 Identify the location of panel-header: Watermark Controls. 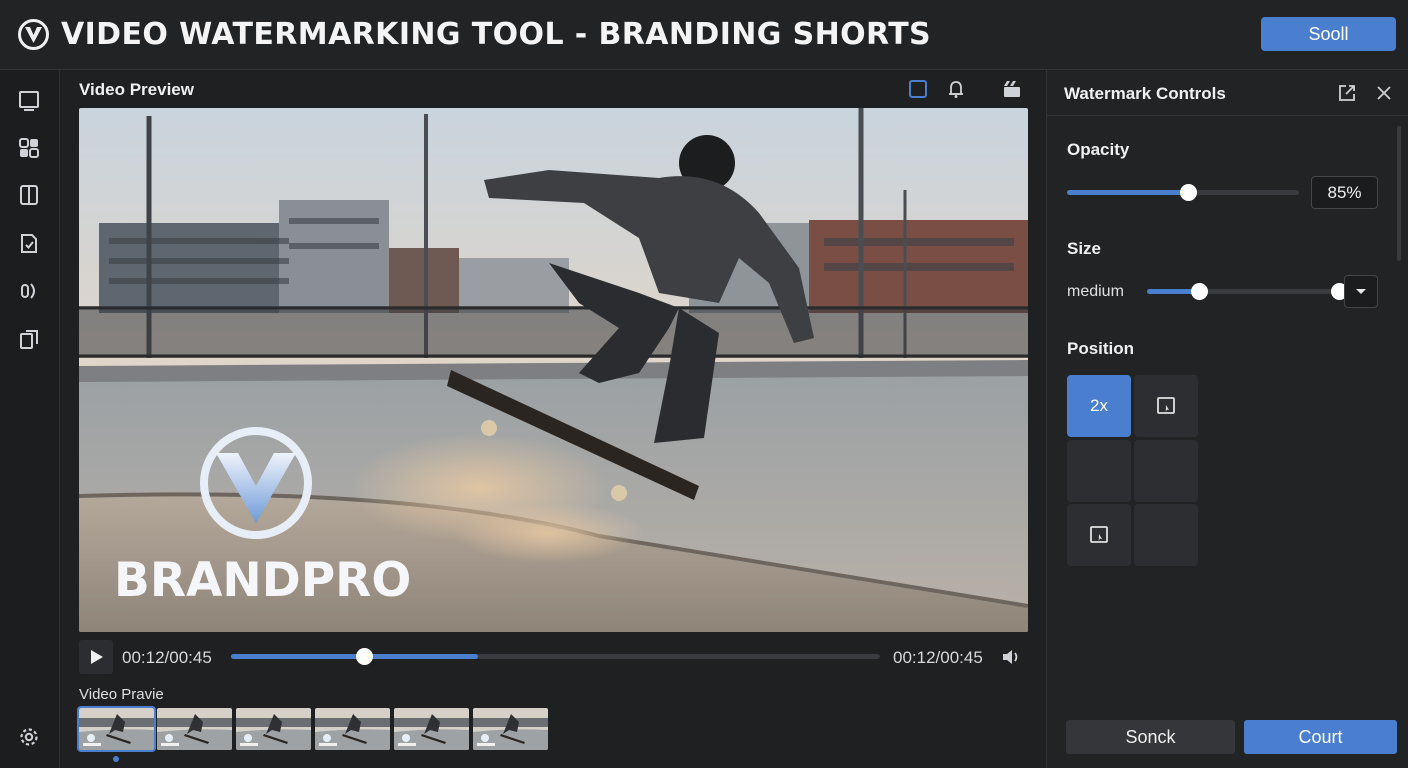
(1227, 93).